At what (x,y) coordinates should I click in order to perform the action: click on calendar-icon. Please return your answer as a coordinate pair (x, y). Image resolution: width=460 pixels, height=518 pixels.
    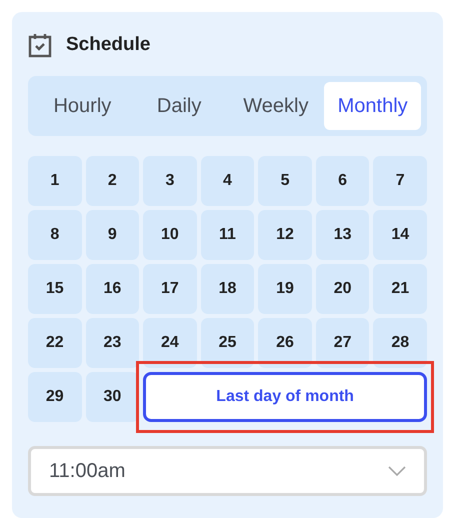
    Looking at the image, I should click on (40, 45).